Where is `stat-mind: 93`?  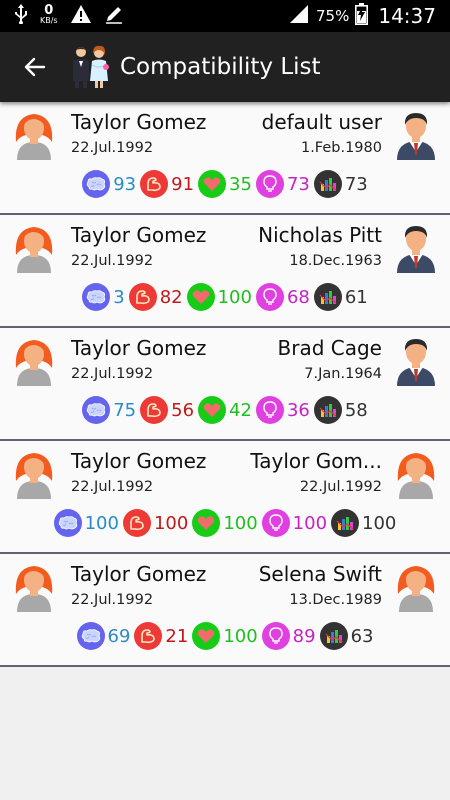 stat-mind: 93 is located at coordinates (109, 184).